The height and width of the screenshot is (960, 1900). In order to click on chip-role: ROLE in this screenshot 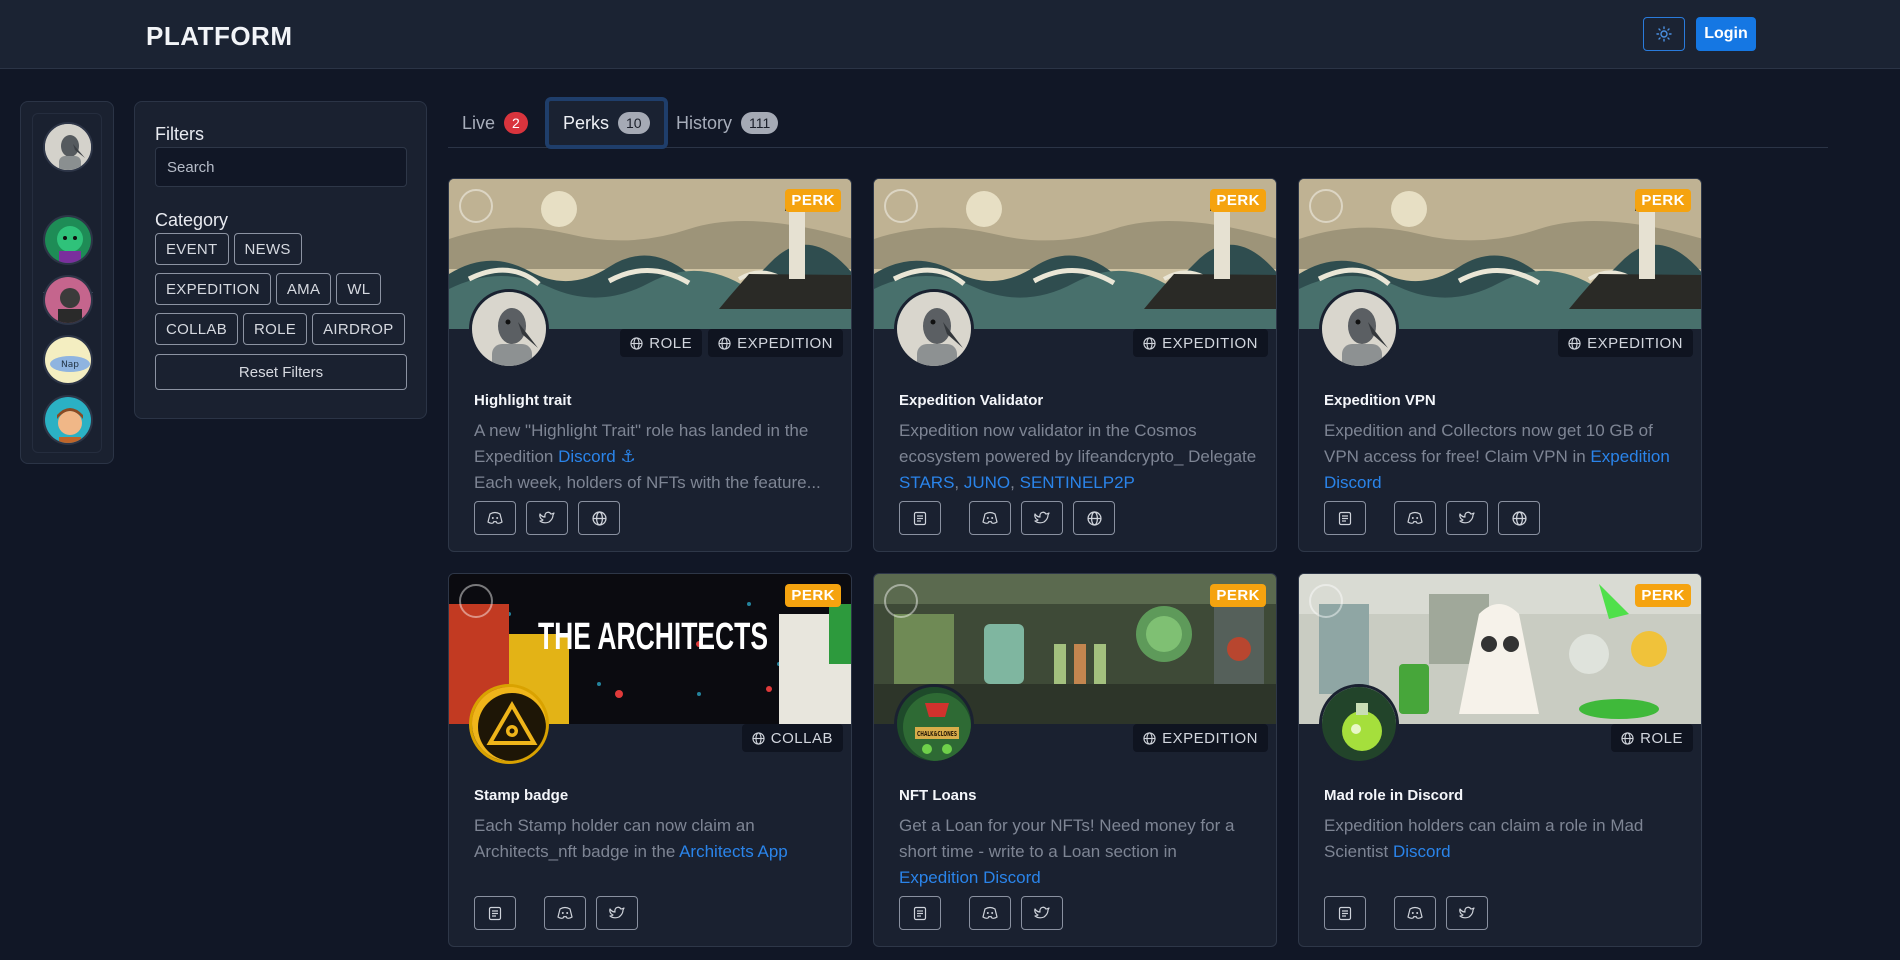, I will do `click(275, 329)`.